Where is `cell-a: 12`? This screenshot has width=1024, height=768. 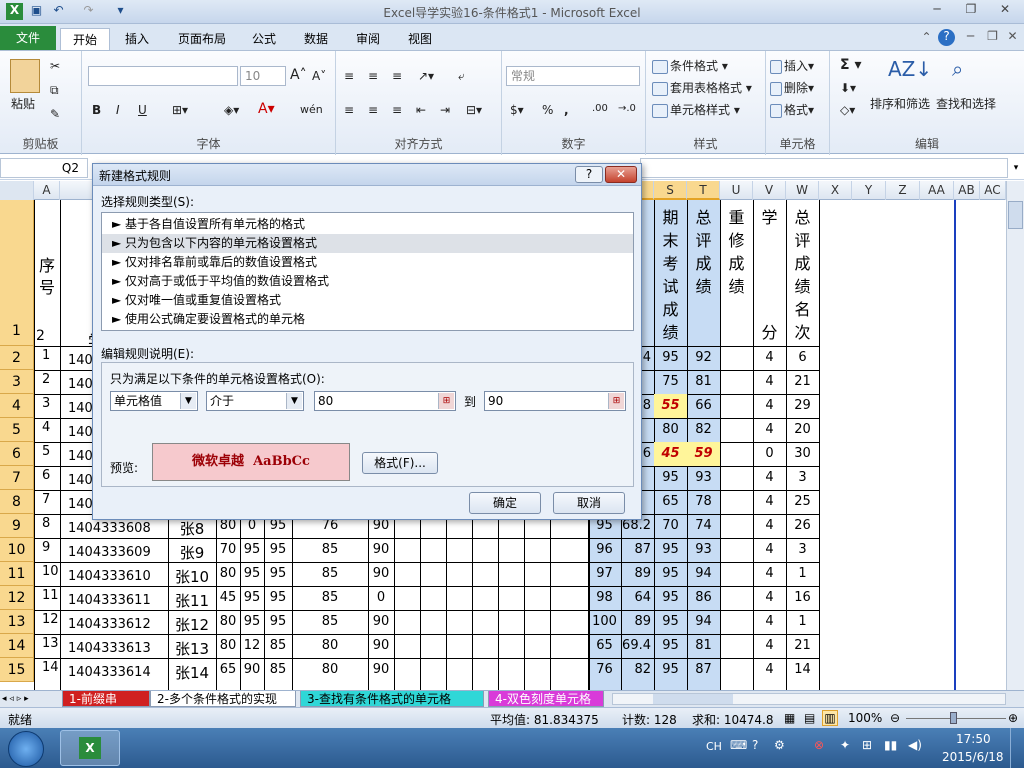
cell-a: 12 is located at coordinates (47, 622).